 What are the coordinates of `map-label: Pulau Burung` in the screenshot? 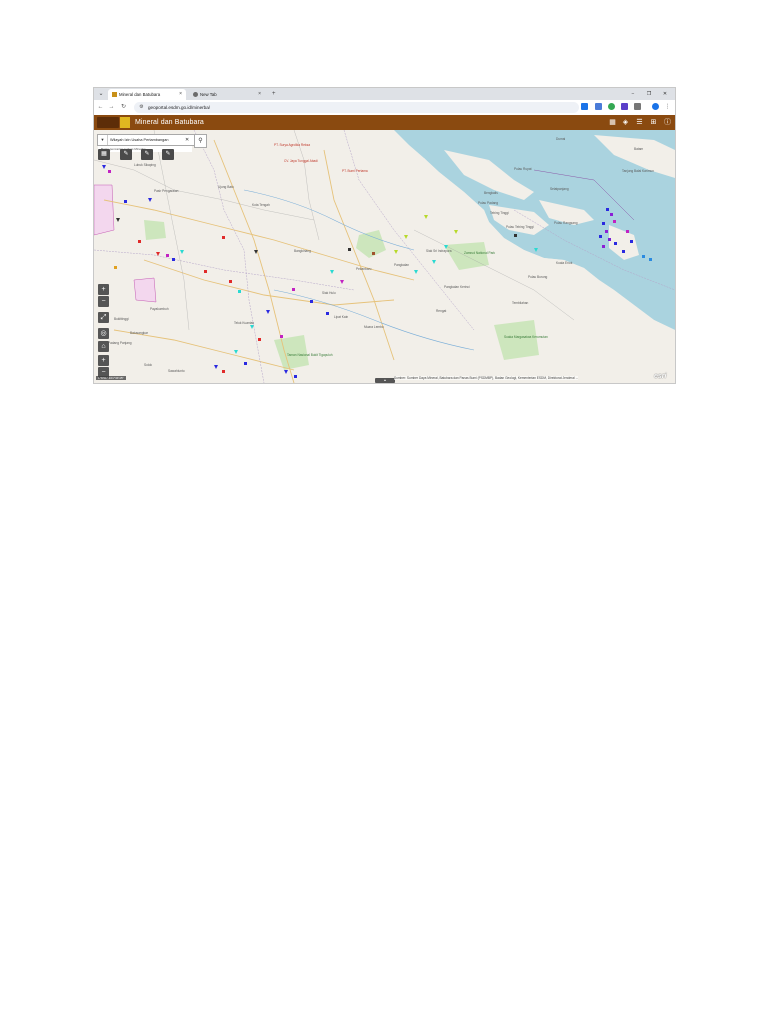 It's located at (538, 277).